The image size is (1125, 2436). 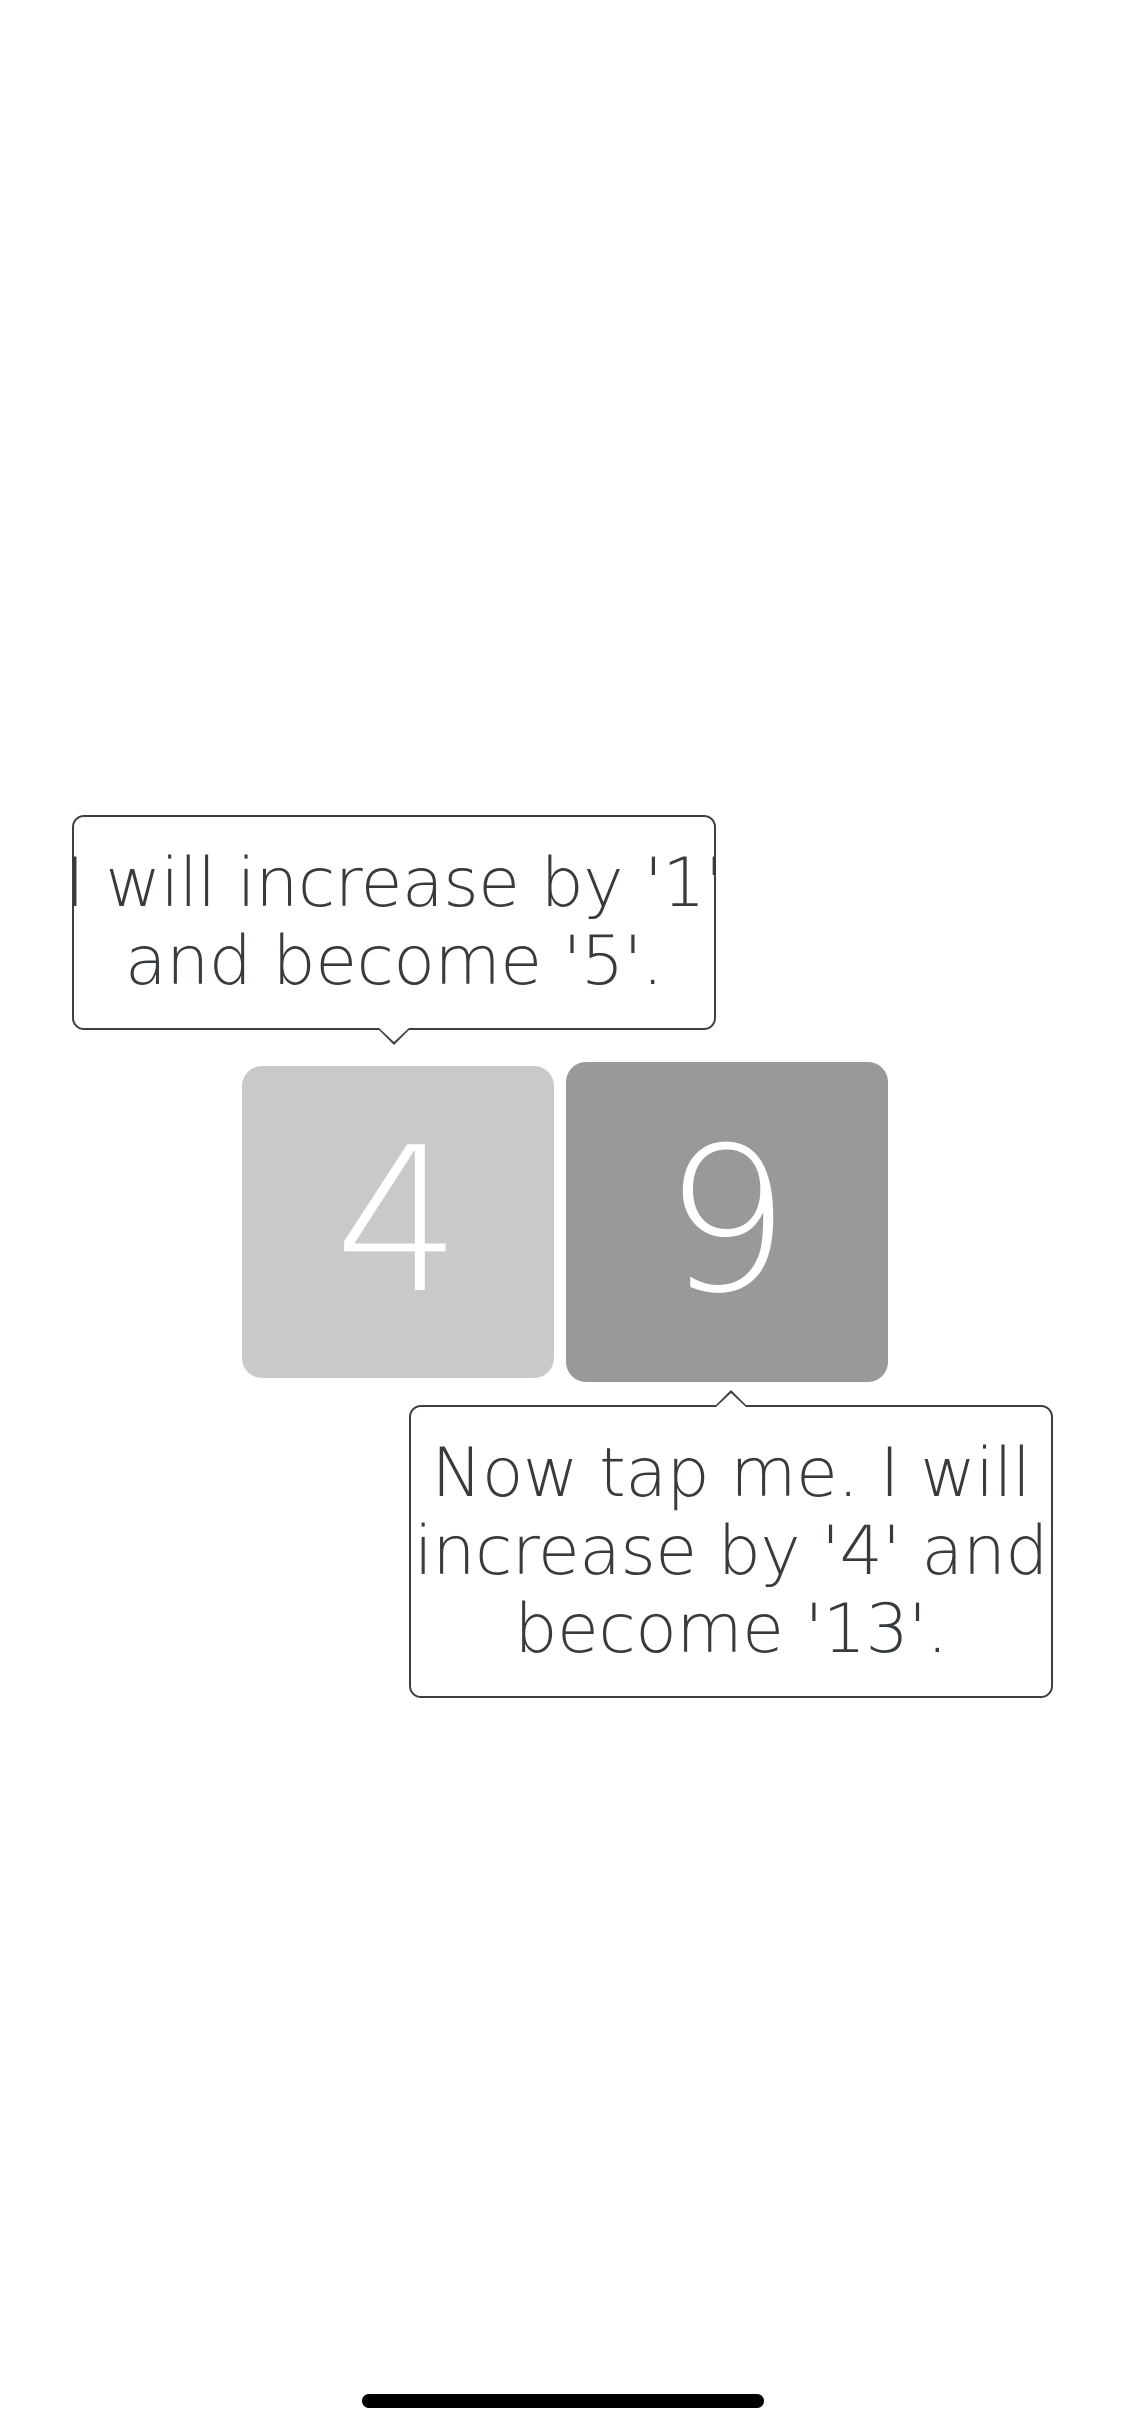 I want to click on tile-value: 4, so click(x=398, y=1221).